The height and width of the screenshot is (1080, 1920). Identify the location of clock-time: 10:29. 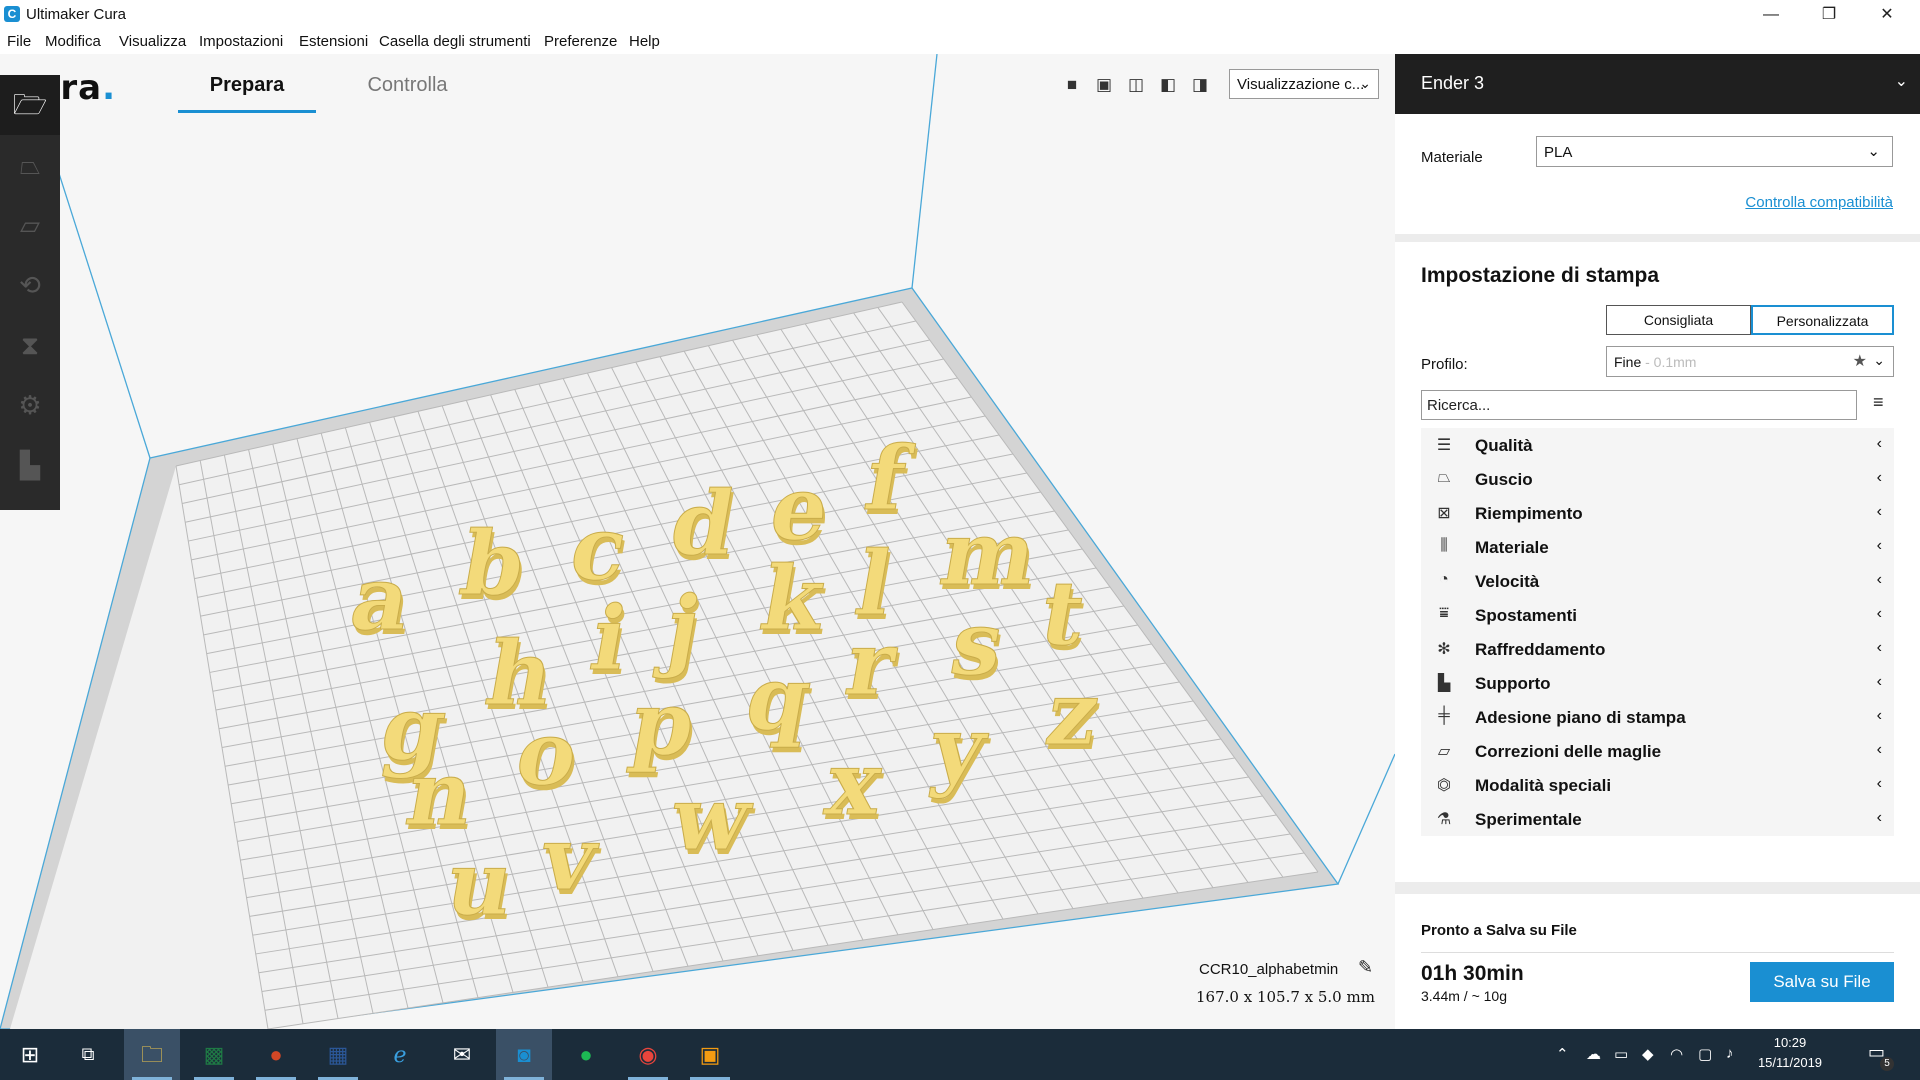
(1790, 1042).